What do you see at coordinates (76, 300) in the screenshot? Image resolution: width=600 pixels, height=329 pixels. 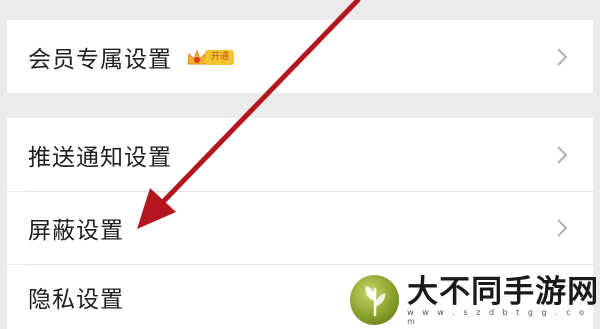 I see `privacy-settings-label: 隐私设置` at bounding box center [76, 300].